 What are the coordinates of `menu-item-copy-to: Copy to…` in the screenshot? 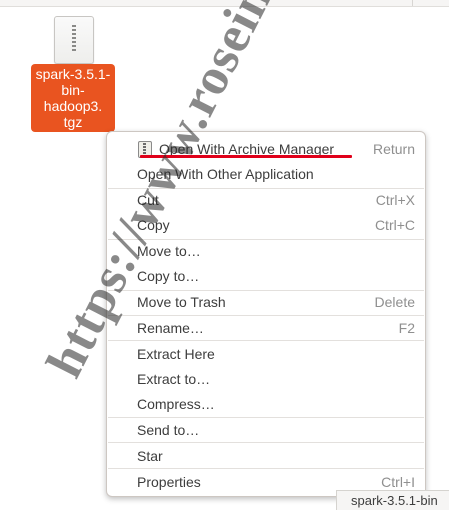 It's located at (266, 276).